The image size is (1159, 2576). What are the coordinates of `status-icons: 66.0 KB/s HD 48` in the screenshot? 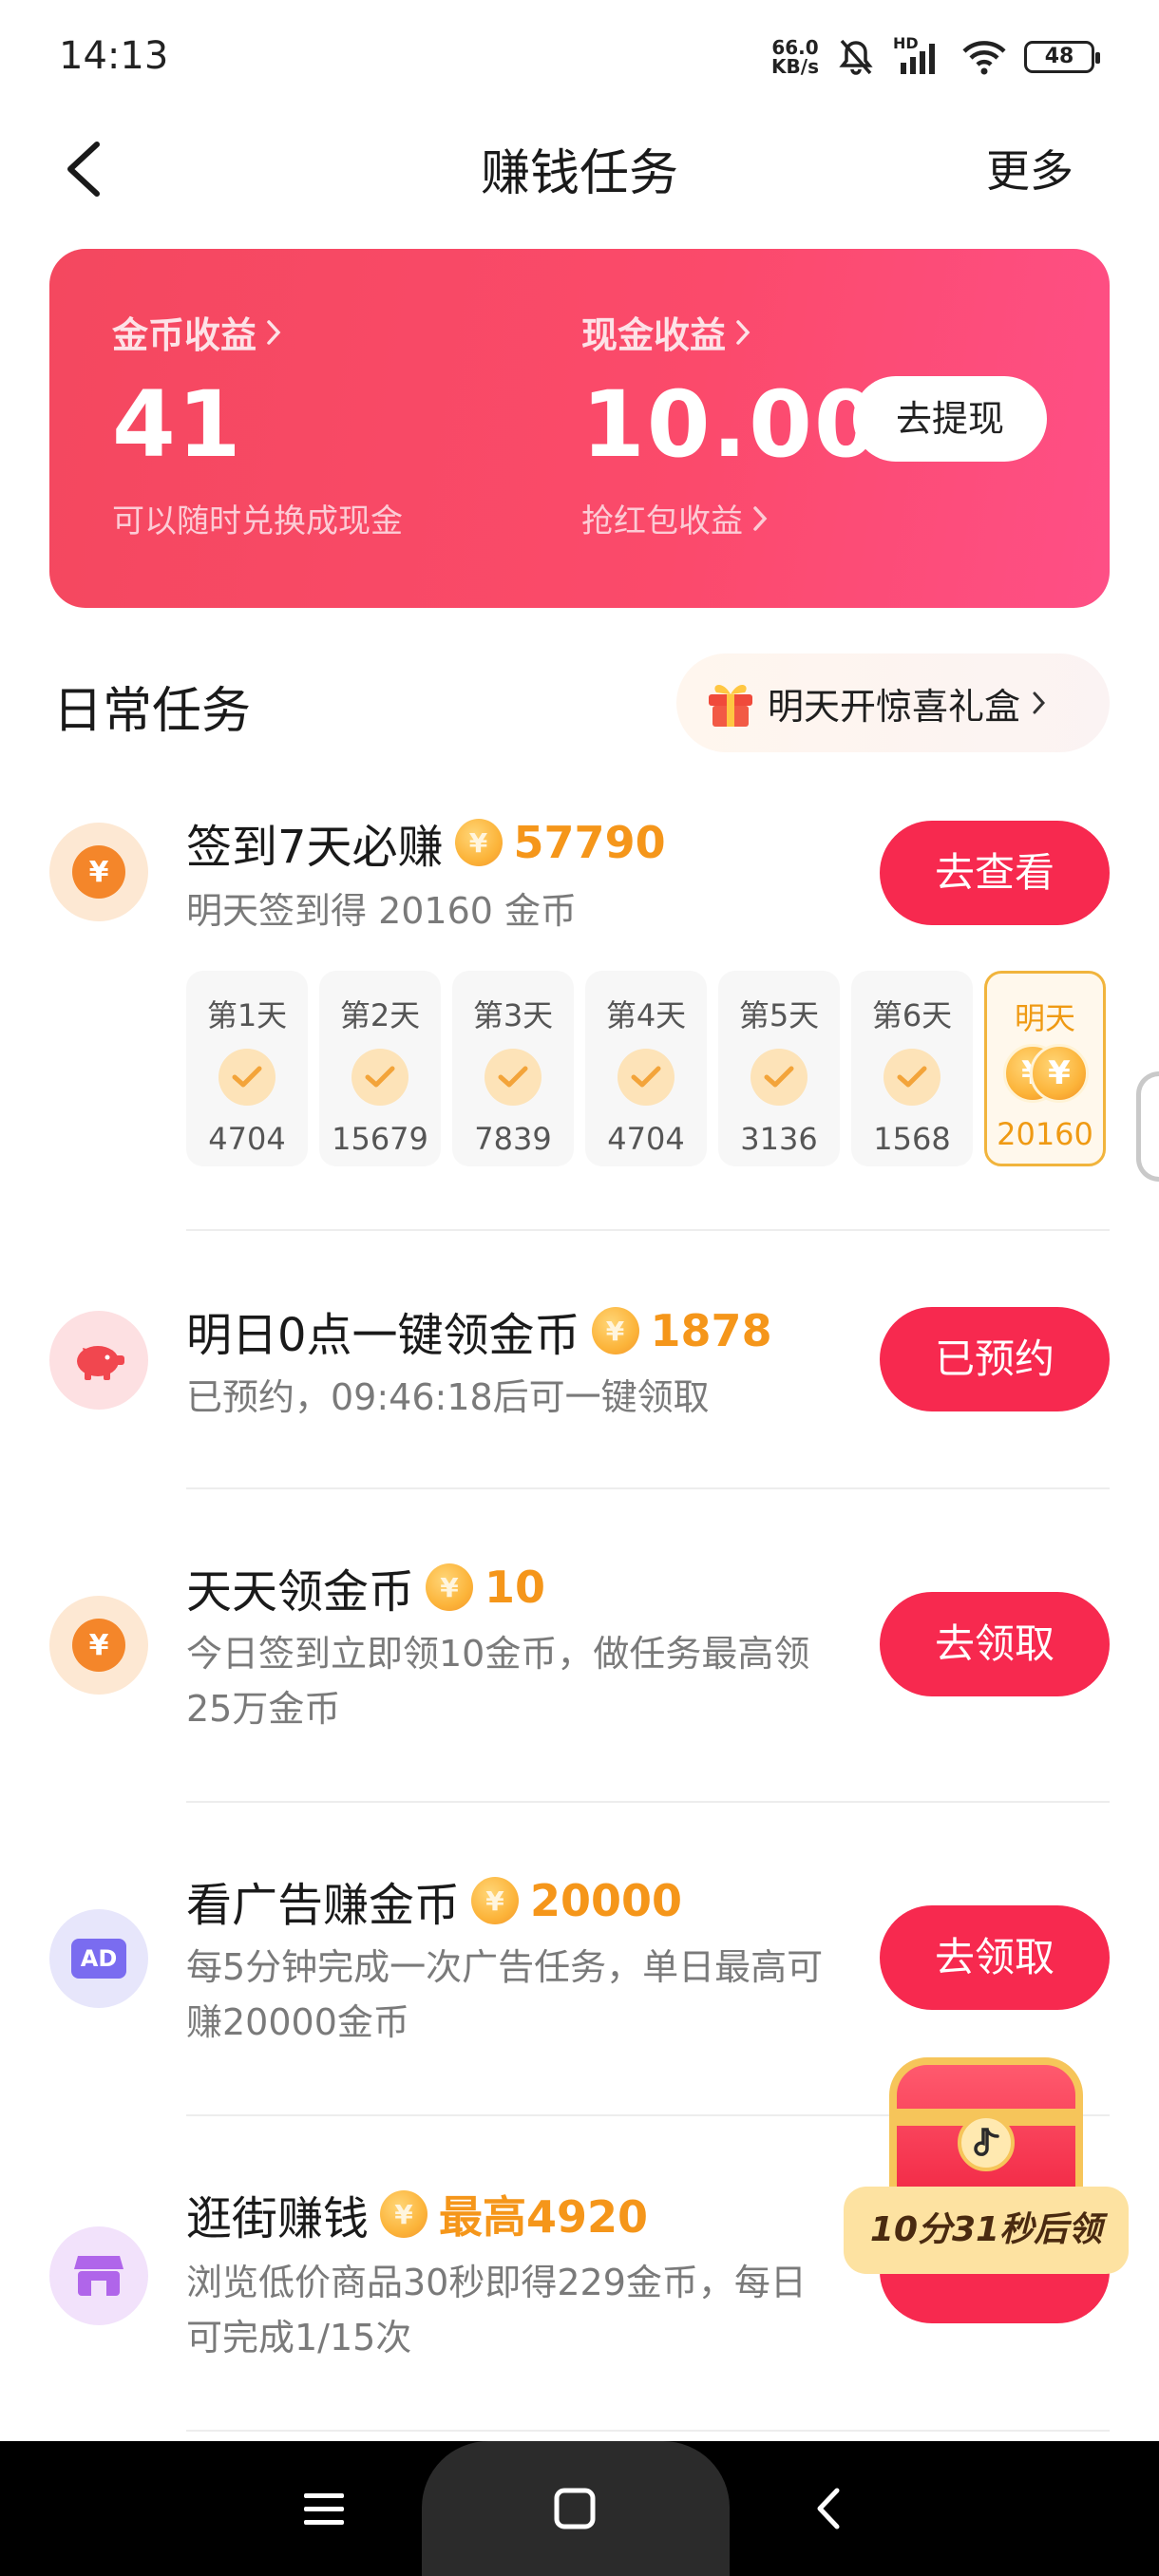 It's located at (935, 57).